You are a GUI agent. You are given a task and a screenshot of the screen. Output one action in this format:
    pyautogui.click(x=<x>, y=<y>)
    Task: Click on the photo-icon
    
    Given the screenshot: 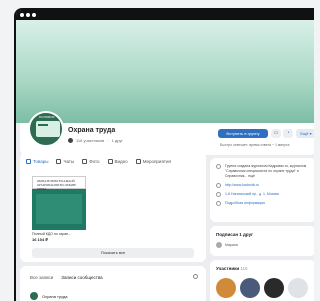 What is the action you would take?
    pyautogui.click(x=85, y=161)
    